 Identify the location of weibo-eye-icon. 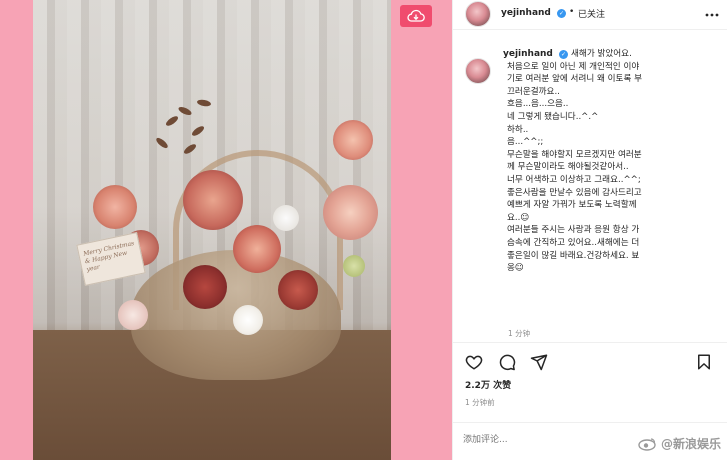
(647, 444).